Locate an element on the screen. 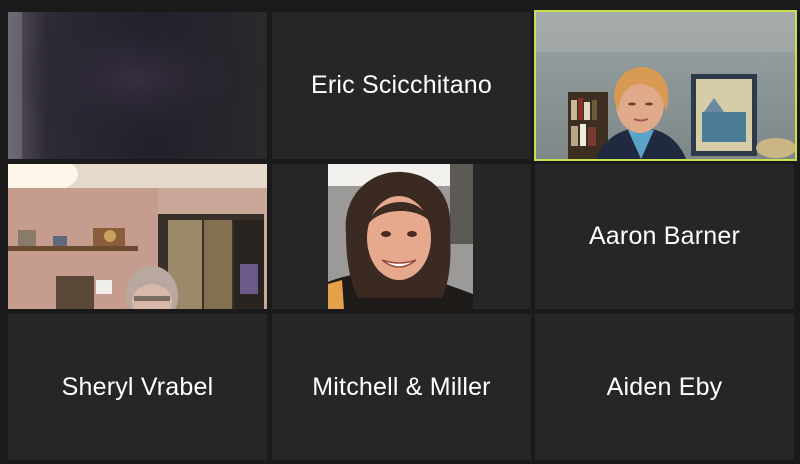 The image size is (800, 464). participant-name: Aaron Barner is located at coordinates (664, 236).